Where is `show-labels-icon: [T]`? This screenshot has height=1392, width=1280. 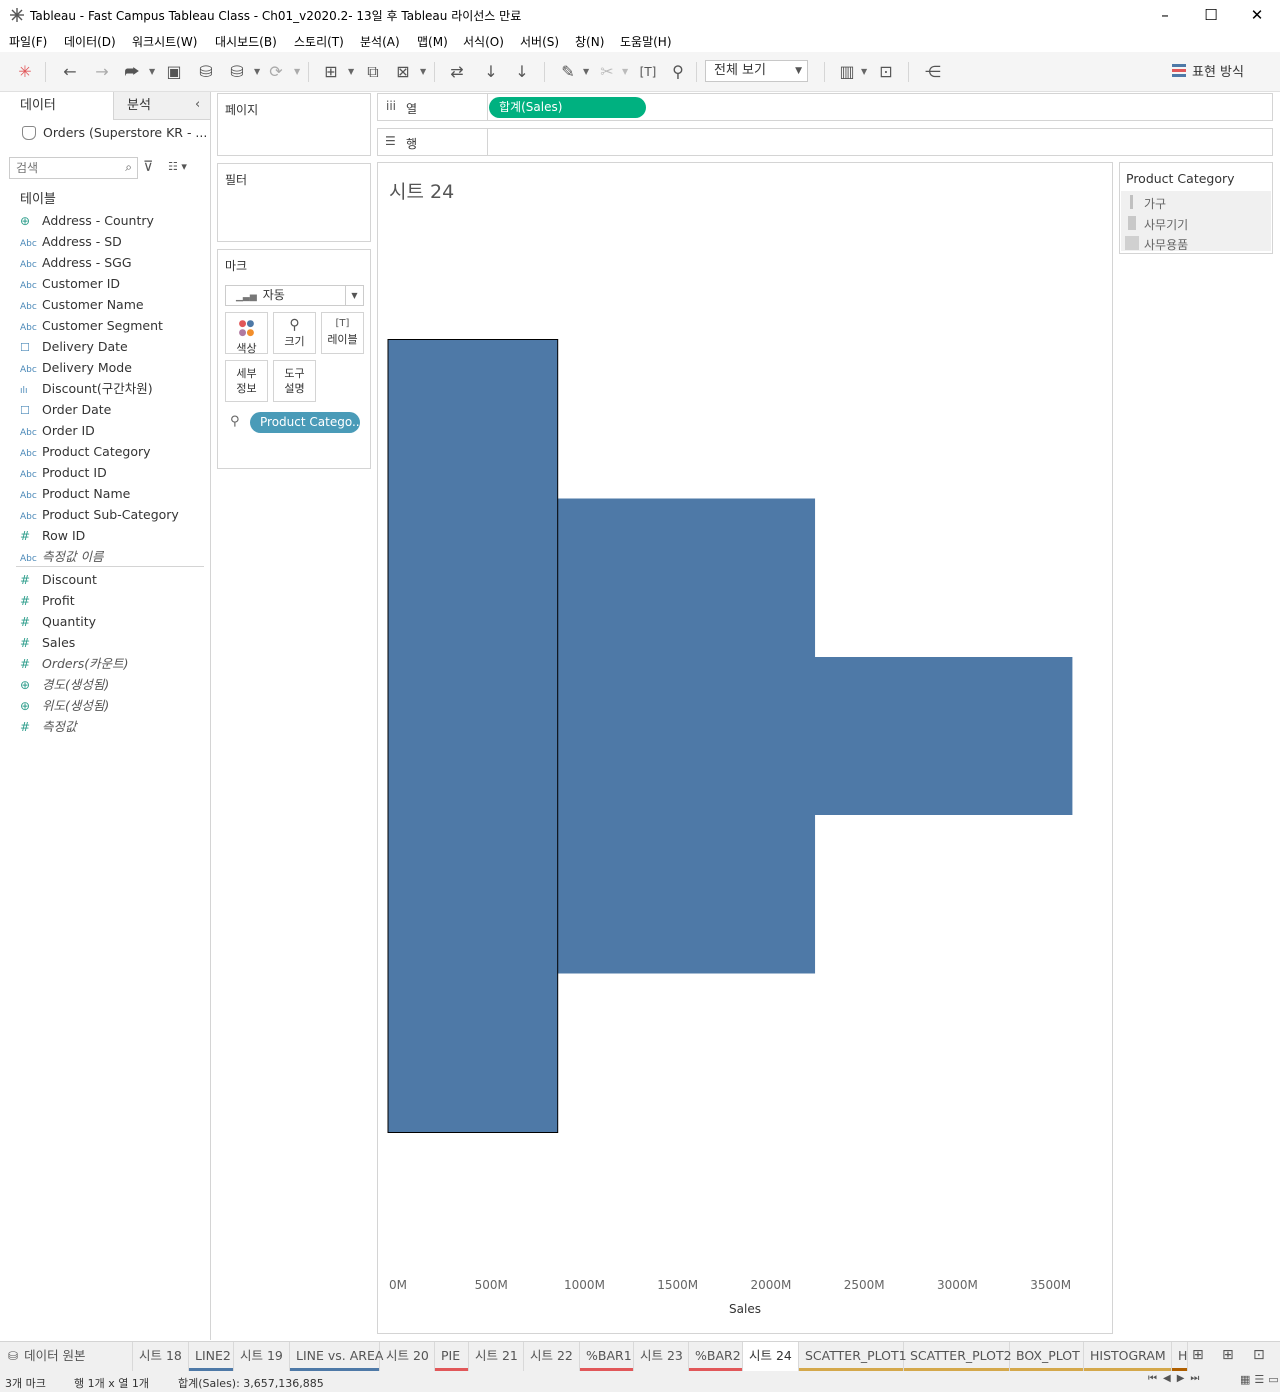 show-labels-icon: [T] is located at coordinates (648, 72).